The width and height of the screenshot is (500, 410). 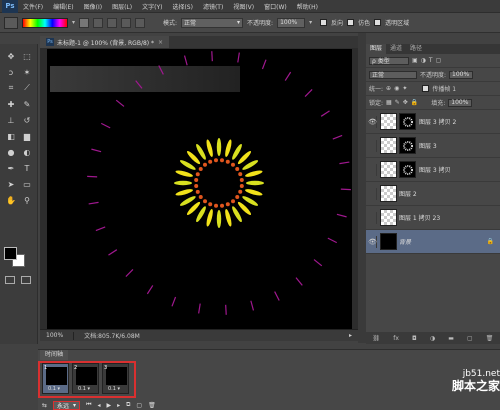 I want to click on new-group-icon: ▬, so click(x=451, y=338).